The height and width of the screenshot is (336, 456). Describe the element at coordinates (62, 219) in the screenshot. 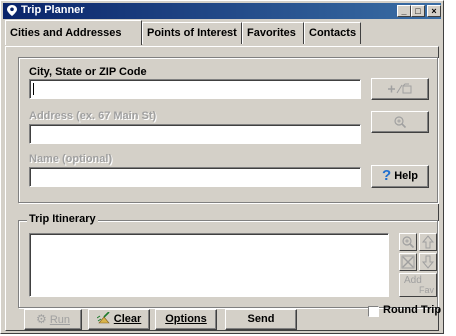

I see `itinerary-label: Trip Itinerary` at that location.